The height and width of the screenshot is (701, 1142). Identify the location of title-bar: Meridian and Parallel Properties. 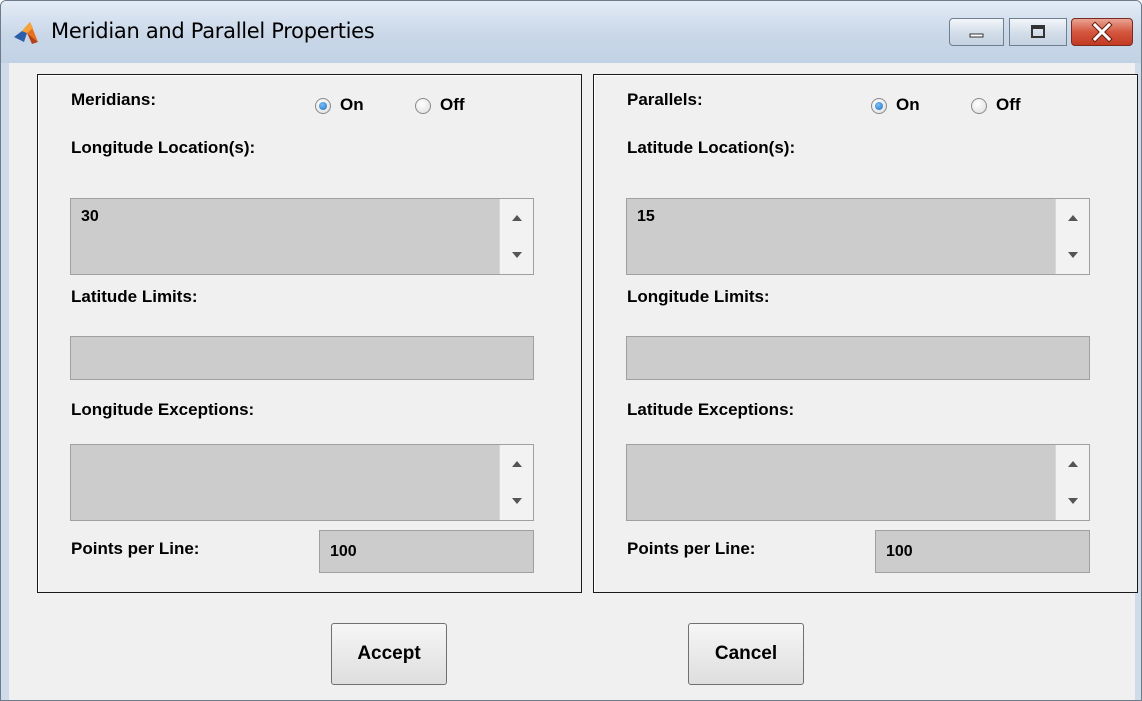
(571, 32).